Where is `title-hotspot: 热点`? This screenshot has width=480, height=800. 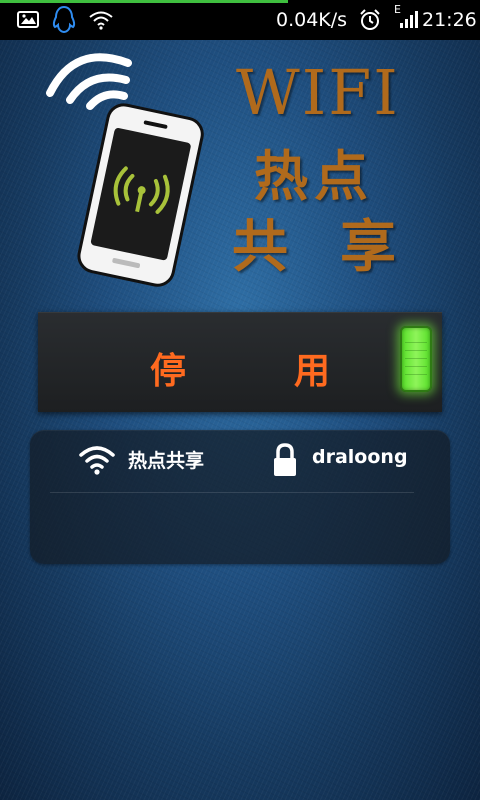
title-hotspot: 热点 is located at coordinates (314, 176).